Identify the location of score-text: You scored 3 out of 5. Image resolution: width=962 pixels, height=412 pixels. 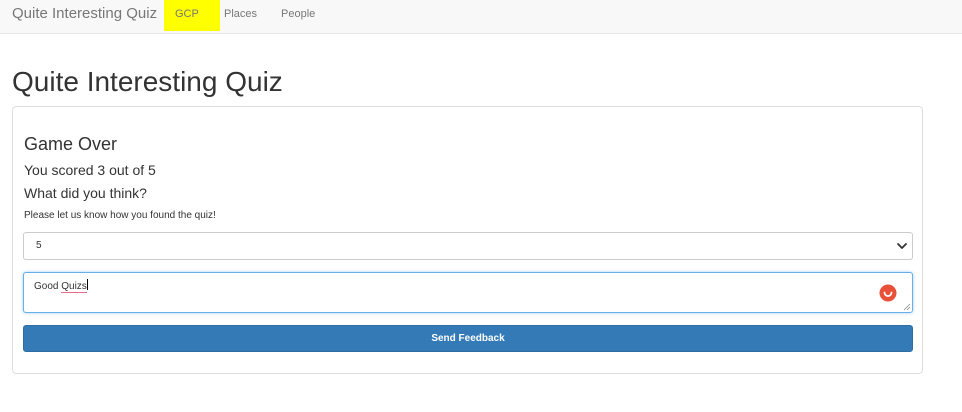
(90, 170).